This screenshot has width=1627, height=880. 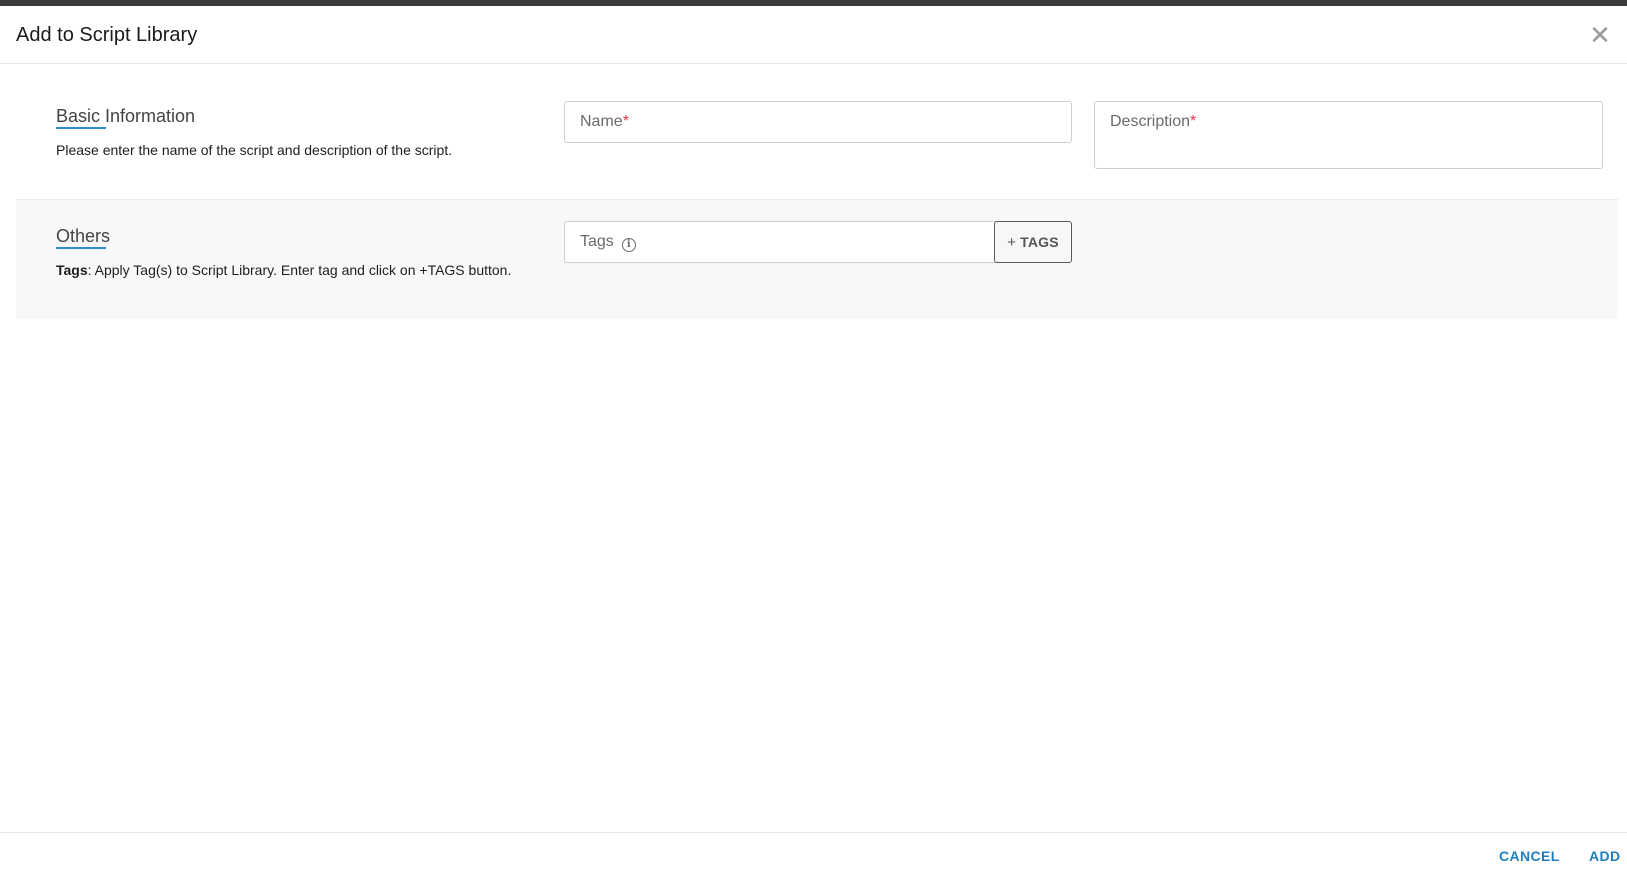 What do you see at coordinates (813, 856) in the screenshot?
I see `dialog-footer: CANCEL ADD` at bounding box center [813, 856].